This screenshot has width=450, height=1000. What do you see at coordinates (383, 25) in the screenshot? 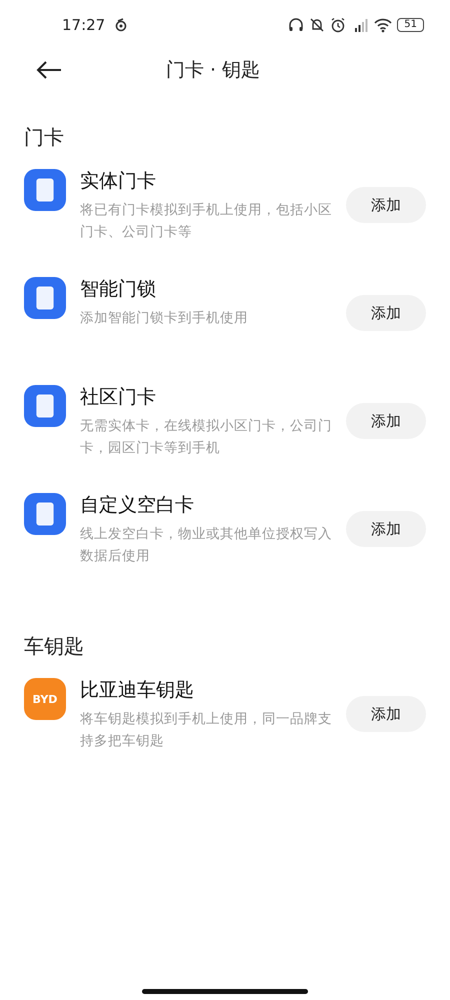
I see `wifi-icon` at bounding box center [383, 25].